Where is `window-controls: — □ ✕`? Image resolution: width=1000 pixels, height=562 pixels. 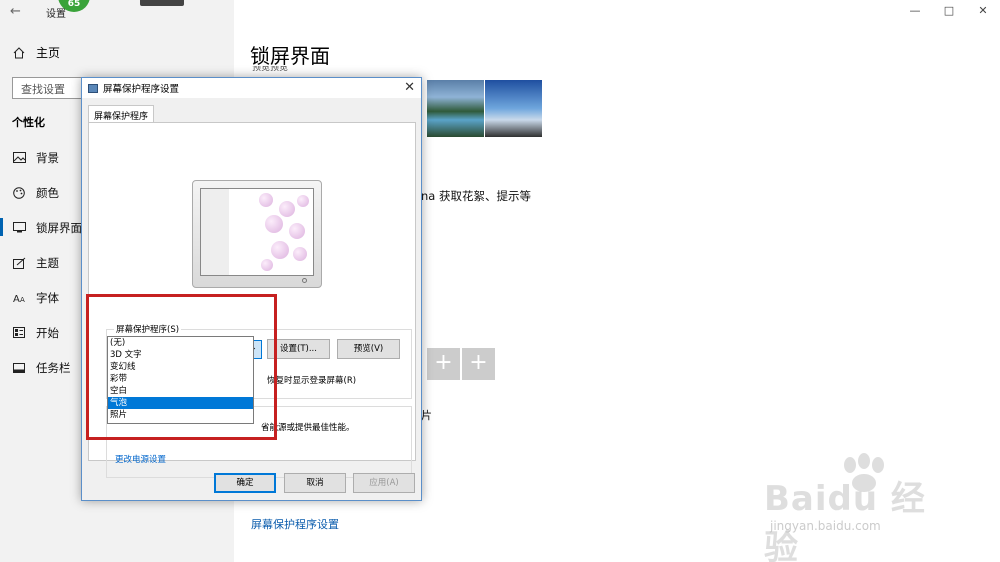 window-controls: — □ ✕ is located at coordinates (949, 12).